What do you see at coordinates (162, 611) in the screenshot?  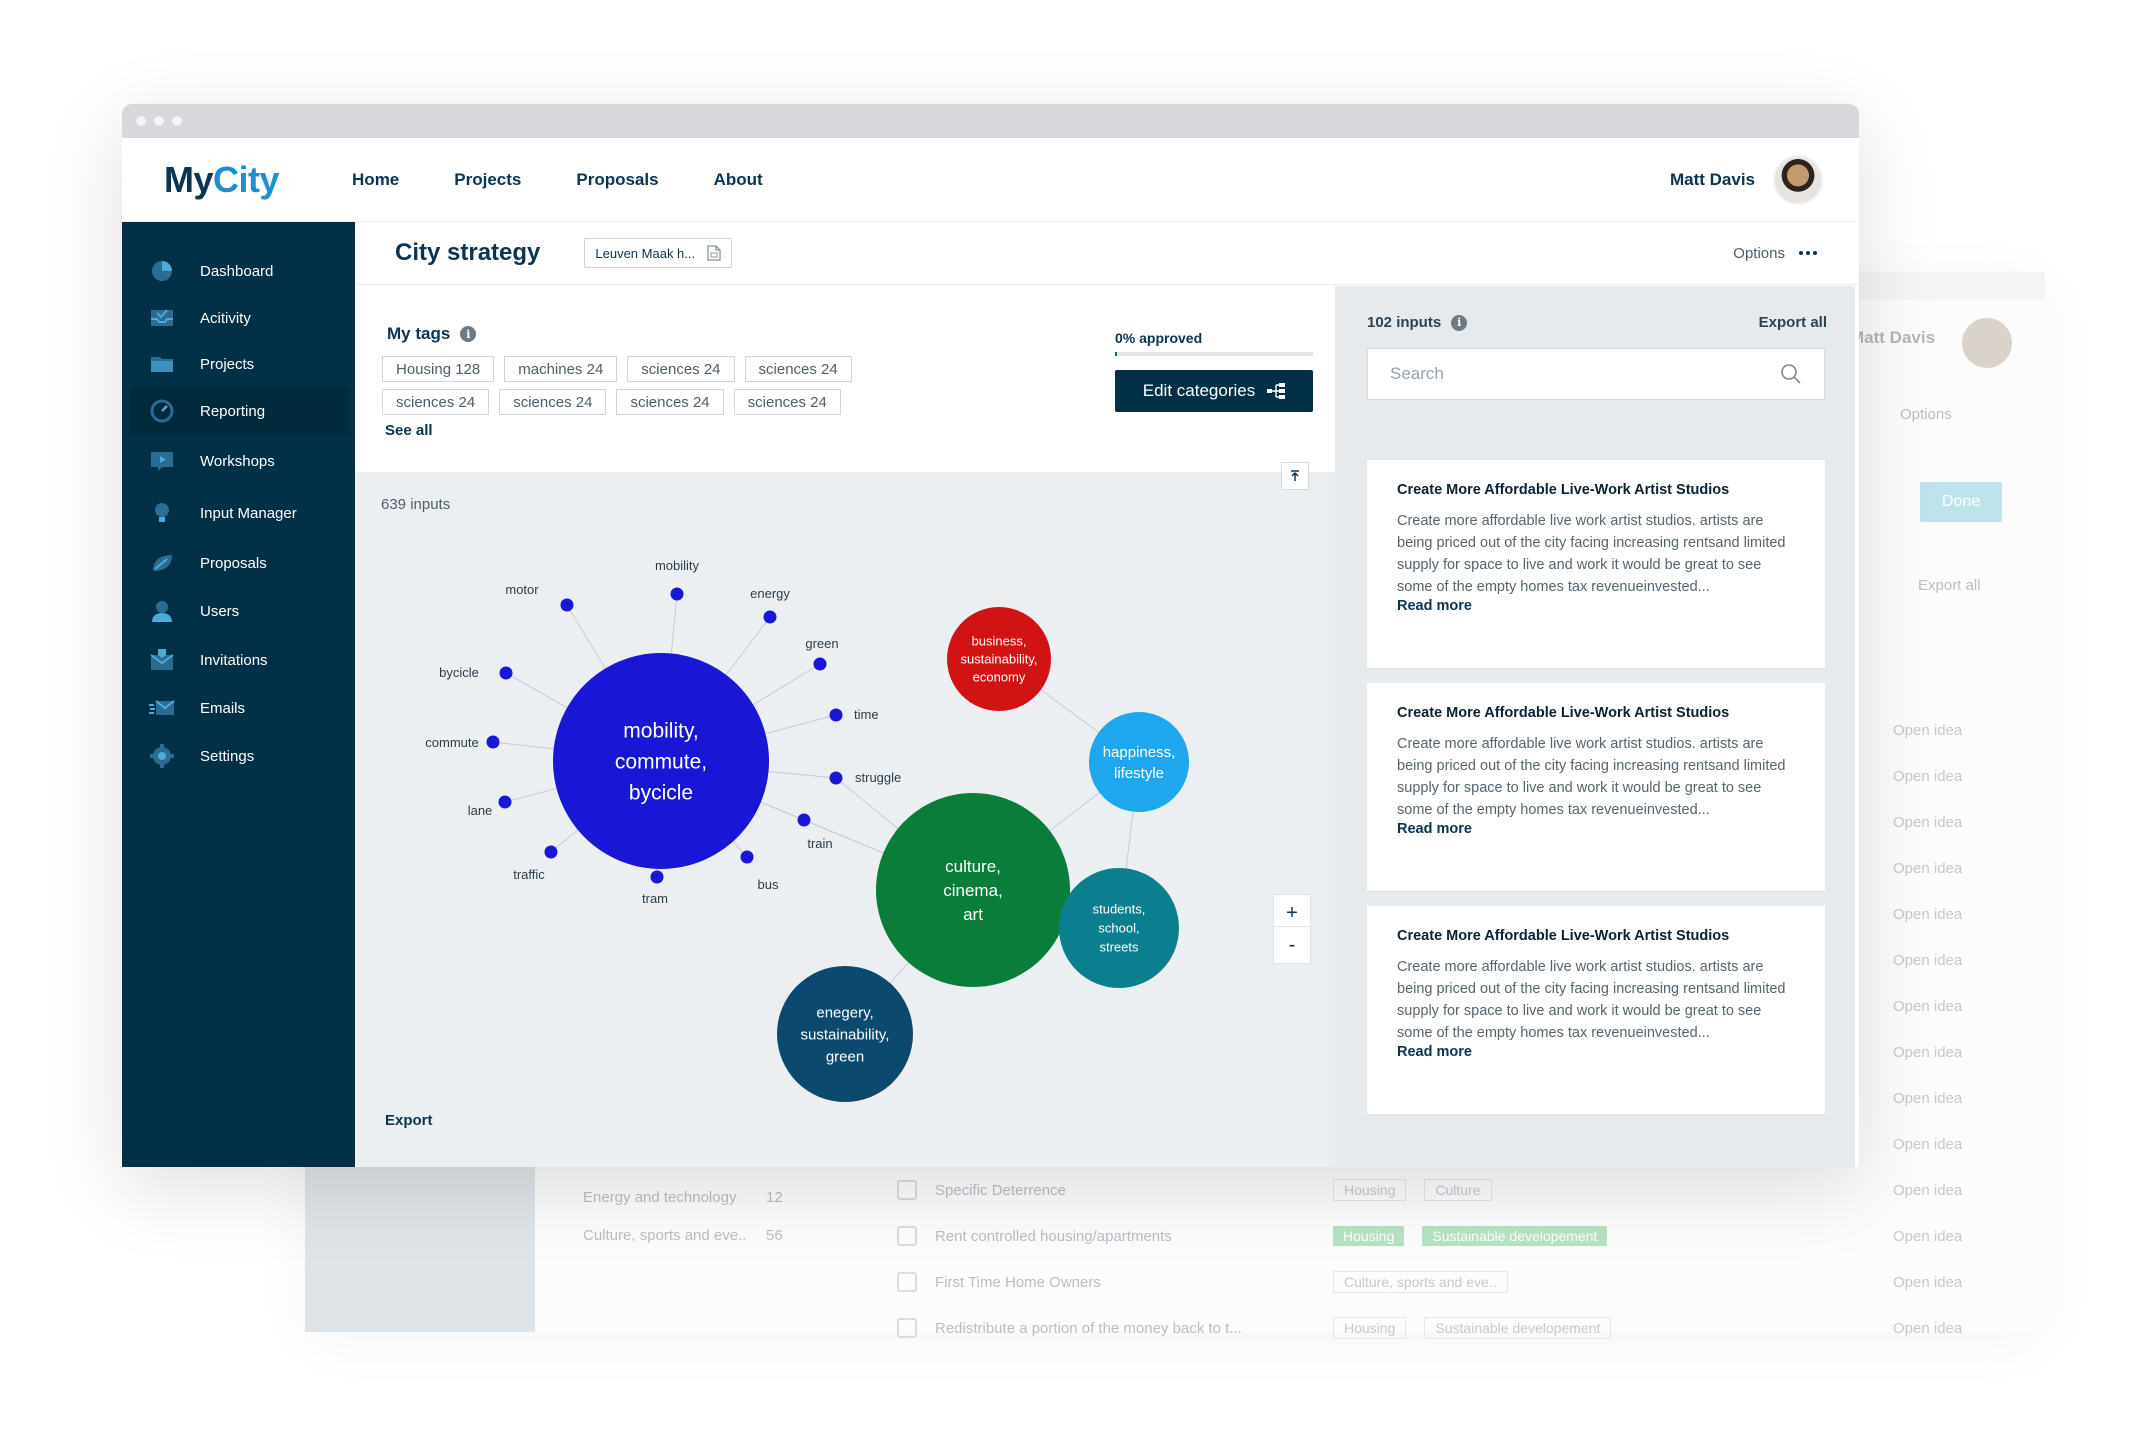 I see `user-icon` at bounding box center [162, 611].